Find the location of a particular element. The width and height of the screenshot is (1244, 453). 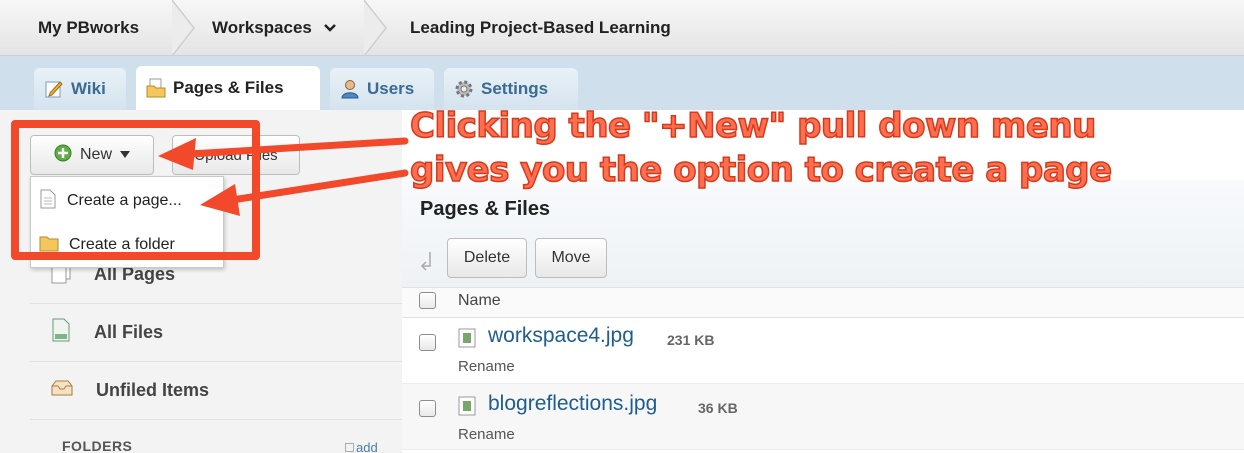

tab-bar: Wiki Pages & Files Users Settings is located at coordinates (622, 83).